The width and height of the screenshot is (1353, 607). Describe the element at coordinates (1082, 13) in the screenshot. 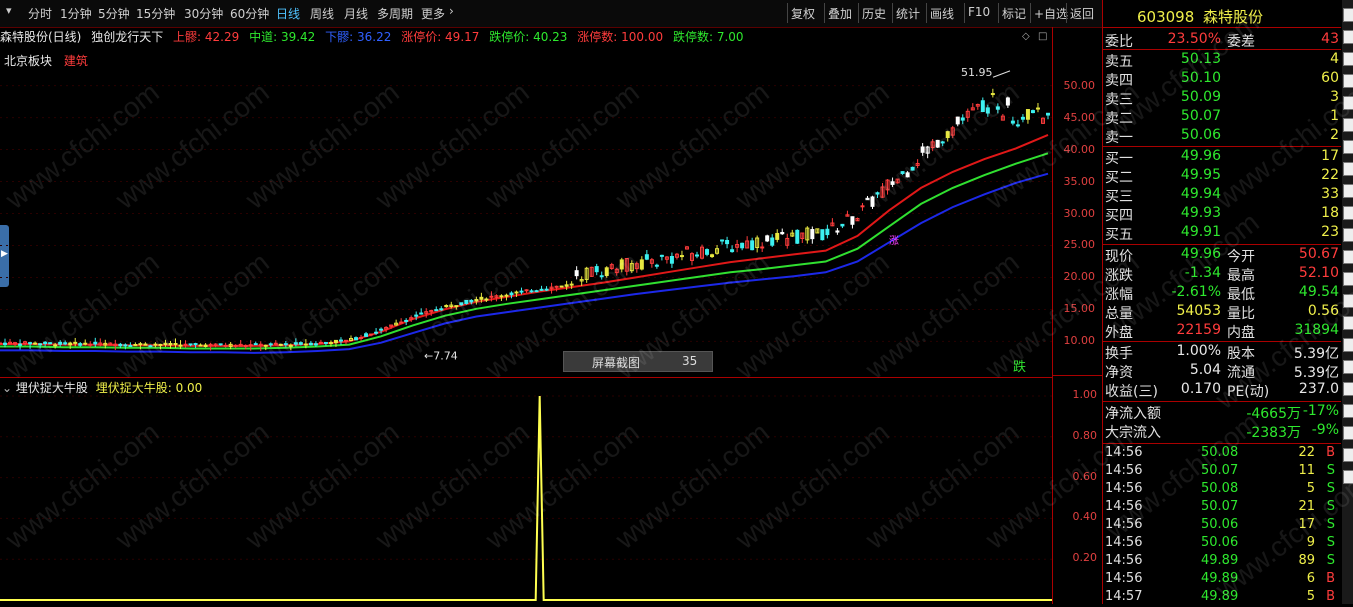

I see `toolbar-button-9: 返回` at that location.